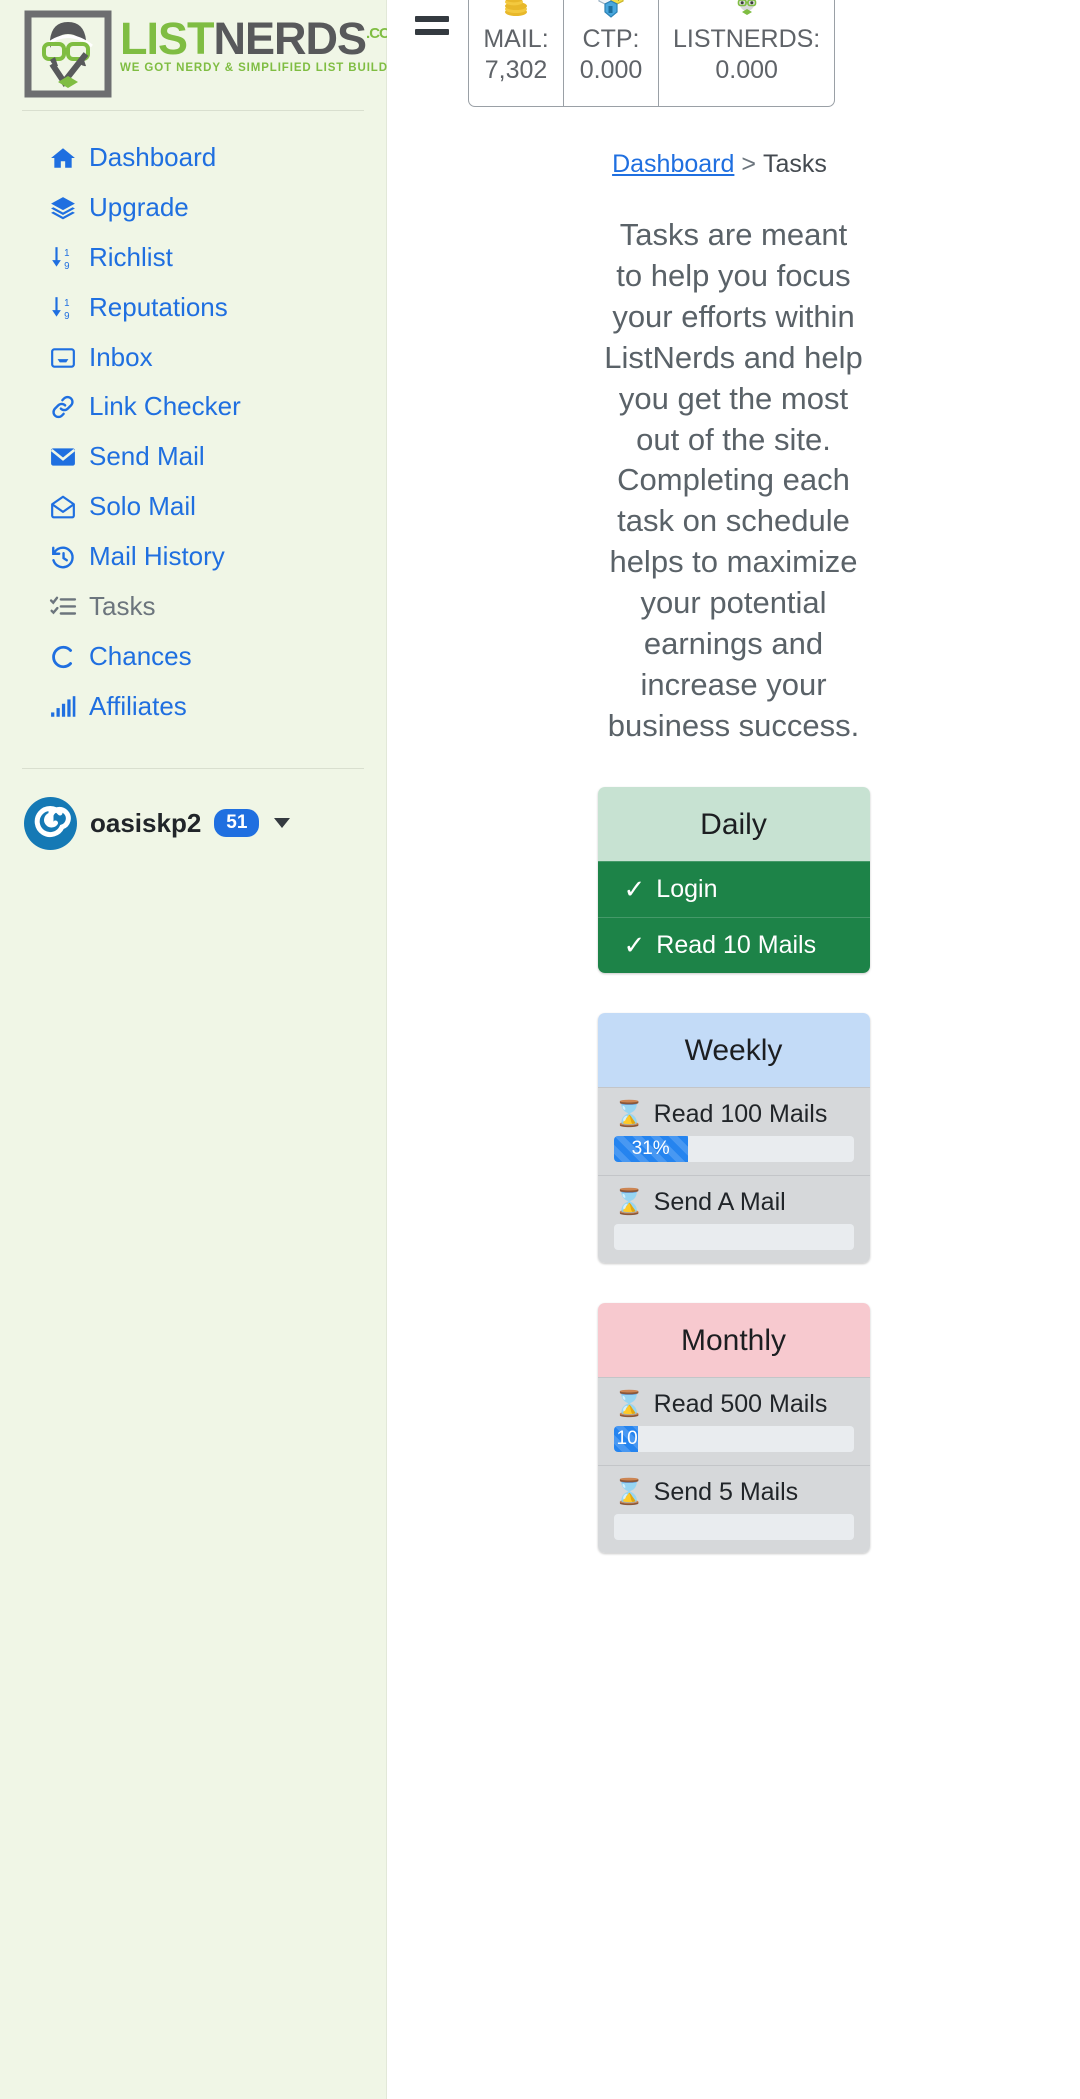 The height and width of the screenshot is (2099, 1080). Describe the element at coordinates (63, 358) in the screenshot. I see `inbox-icon` at that location.